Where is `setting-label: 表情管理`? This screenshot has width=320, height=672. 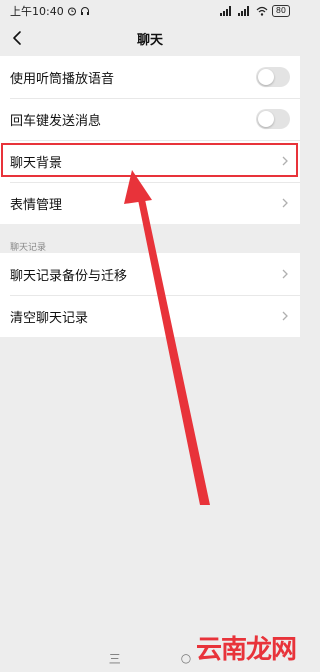 setting-label: 表情管理 is located at coordinates (36, 205).